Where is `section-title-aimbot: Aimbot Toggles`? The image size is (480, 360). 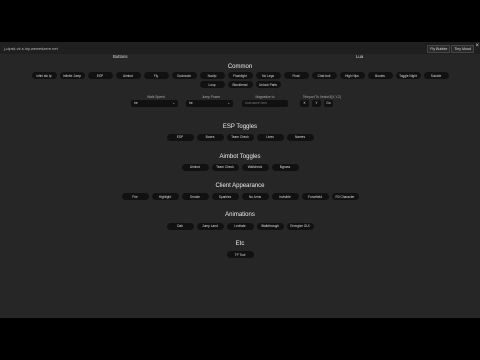
section-title-aimbot: Aimbot Toggles is located at coordinates (240, 157).